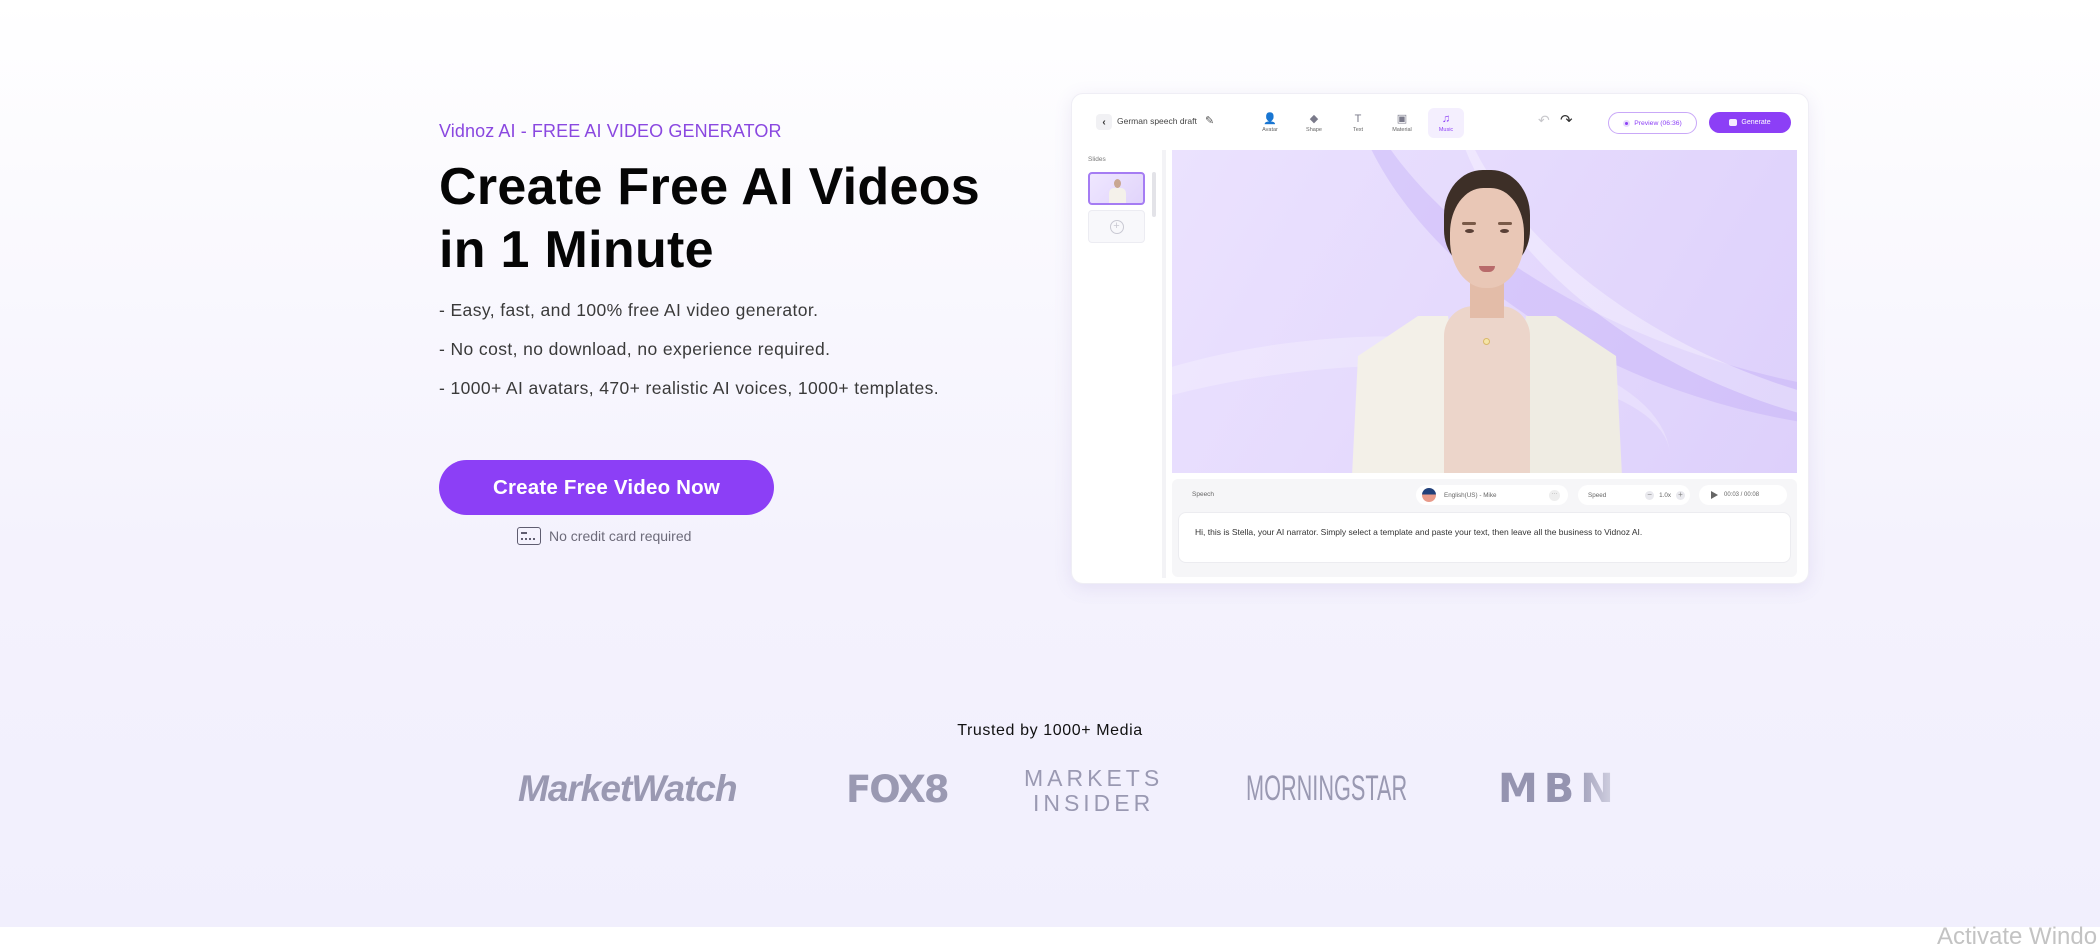  Describe the element at coordinates (1650, 495) in the screenshot. I see `speed-decrease-button: −` at that location.